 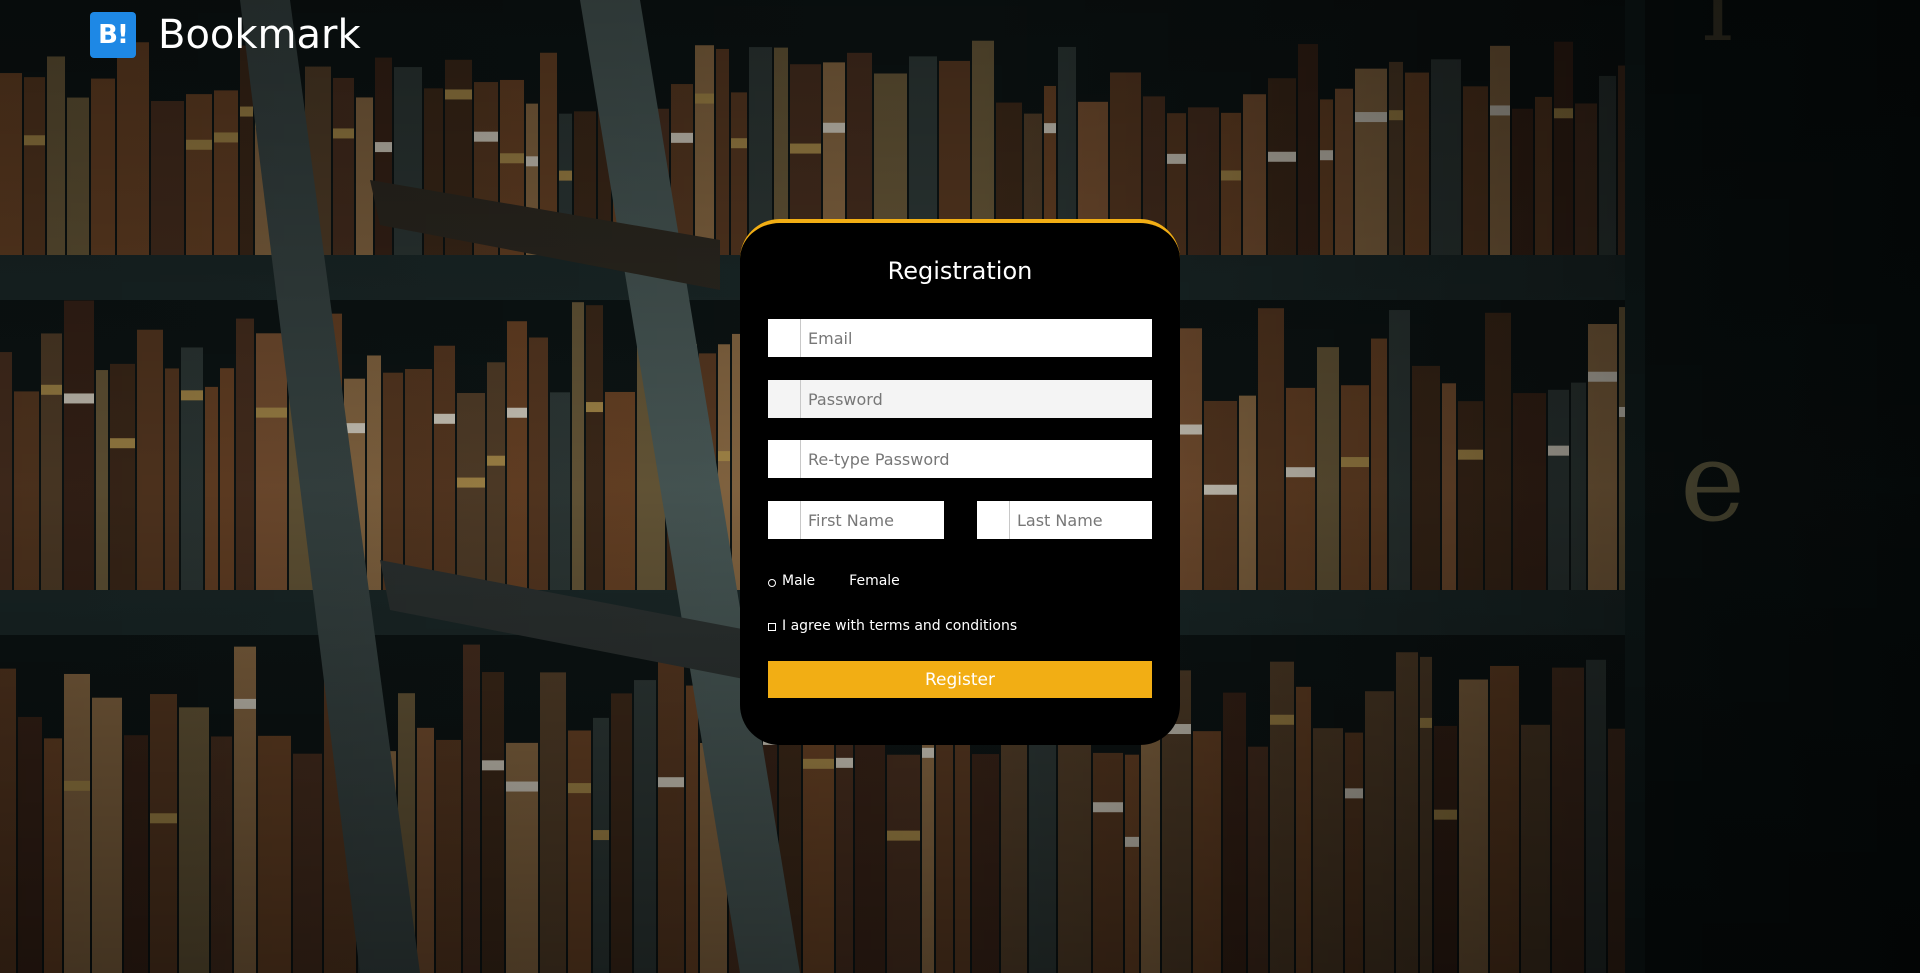 I want to click on bookmark-logo-icon: B!, so click(x=113, y=35).